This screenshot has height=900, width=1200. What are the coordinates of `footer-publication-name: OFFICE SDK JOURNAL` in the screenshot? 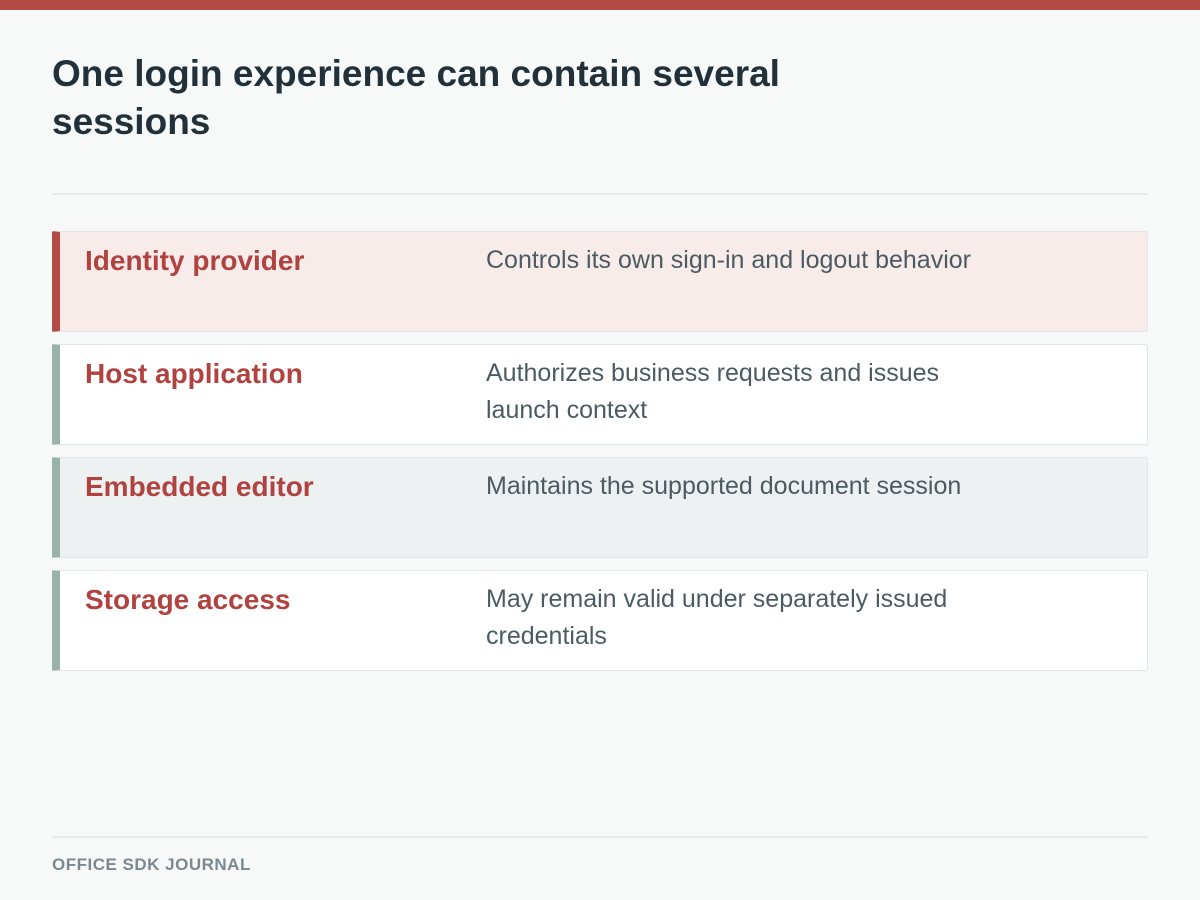 It's located at (151, 864).